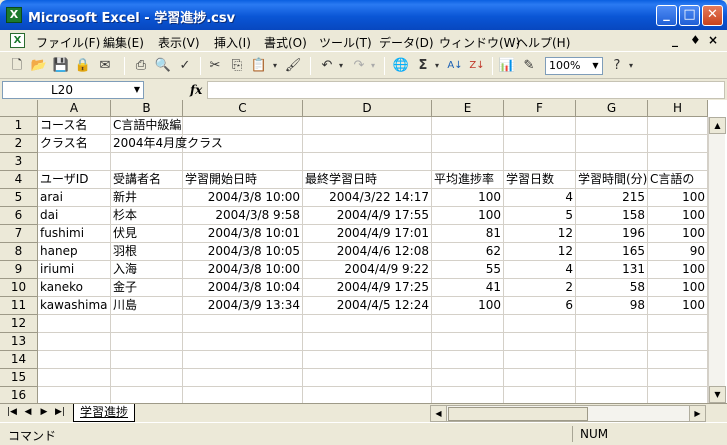  What do you see at coordinates (243, 180) in the screenshot?
I see `cell-c4: 学習開始日時` at bounding box center [243, 180].